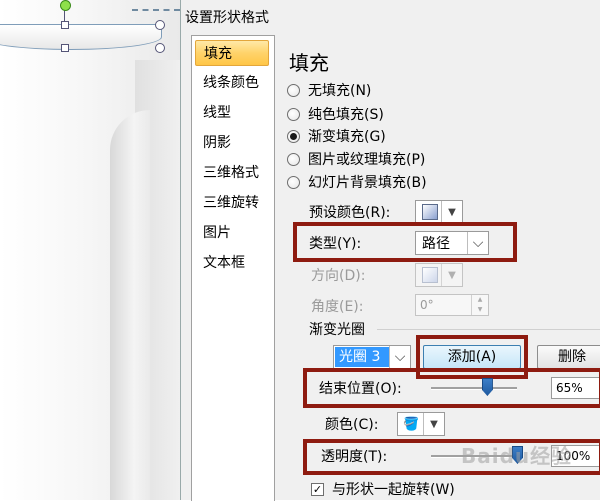 The height and width of the screenshot is (501, 600). I want to click on radio-no-fill: 无填充(N), so click(329, 90).